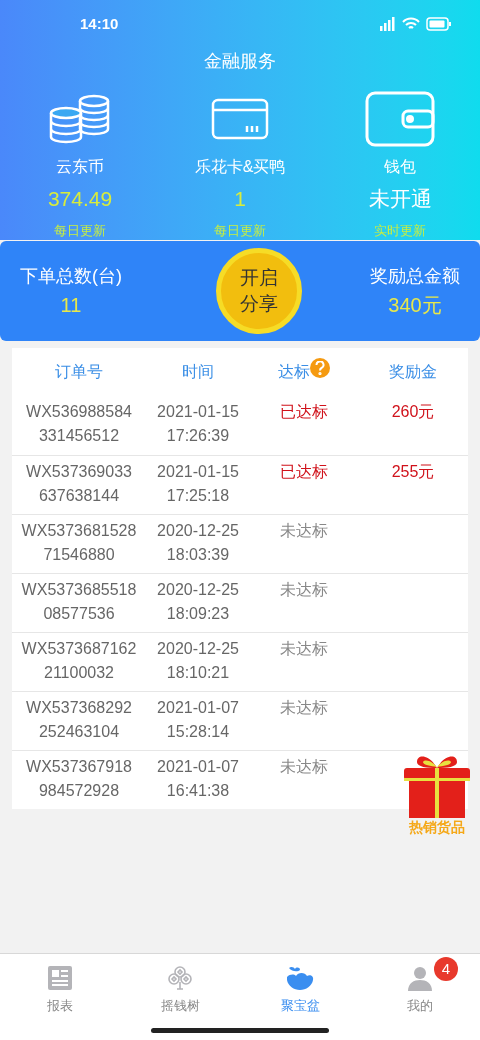 The width and height of the screenshot is (480, 1040). Describe the element at coordinates (79, 484) in the screenshot. I see `order-number: WX537369033 637638144` at that location.